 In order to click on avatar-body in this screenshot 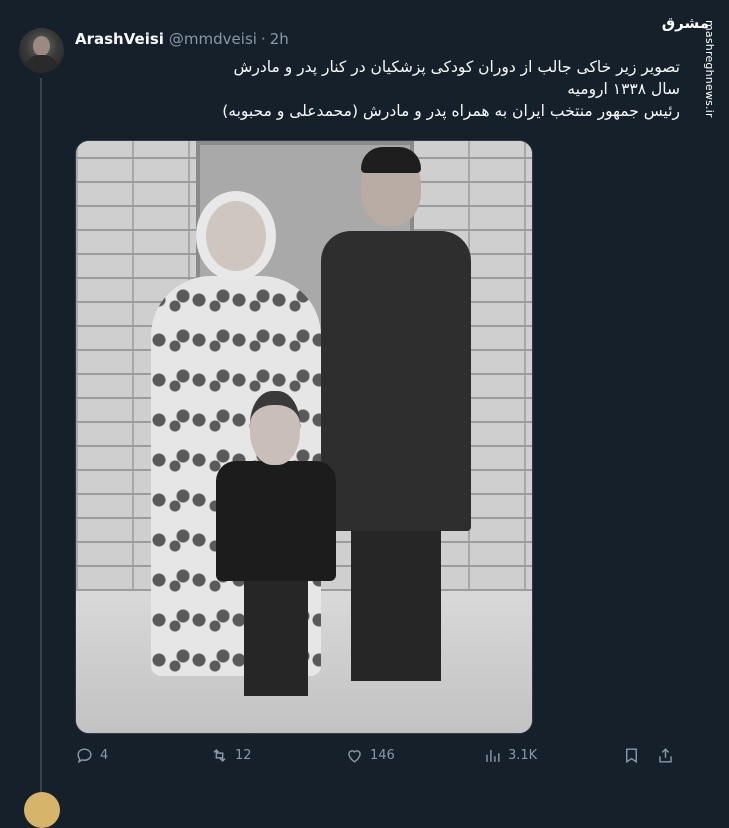, I will do `click(41, 64)`.